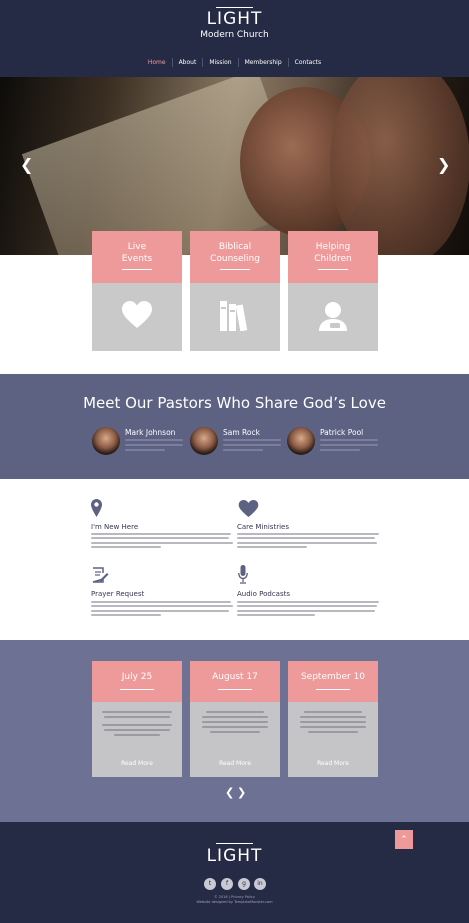 This screenshot has height=923, width=469. I want to click on books-icon, so click(234, 316).